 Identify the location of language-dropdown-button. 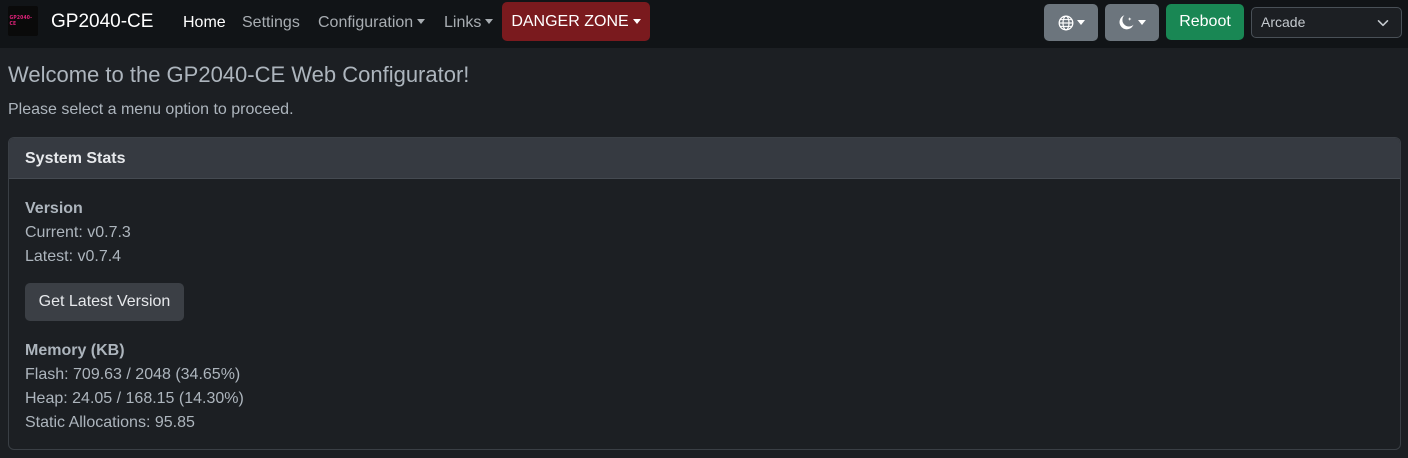
(1071, 22).